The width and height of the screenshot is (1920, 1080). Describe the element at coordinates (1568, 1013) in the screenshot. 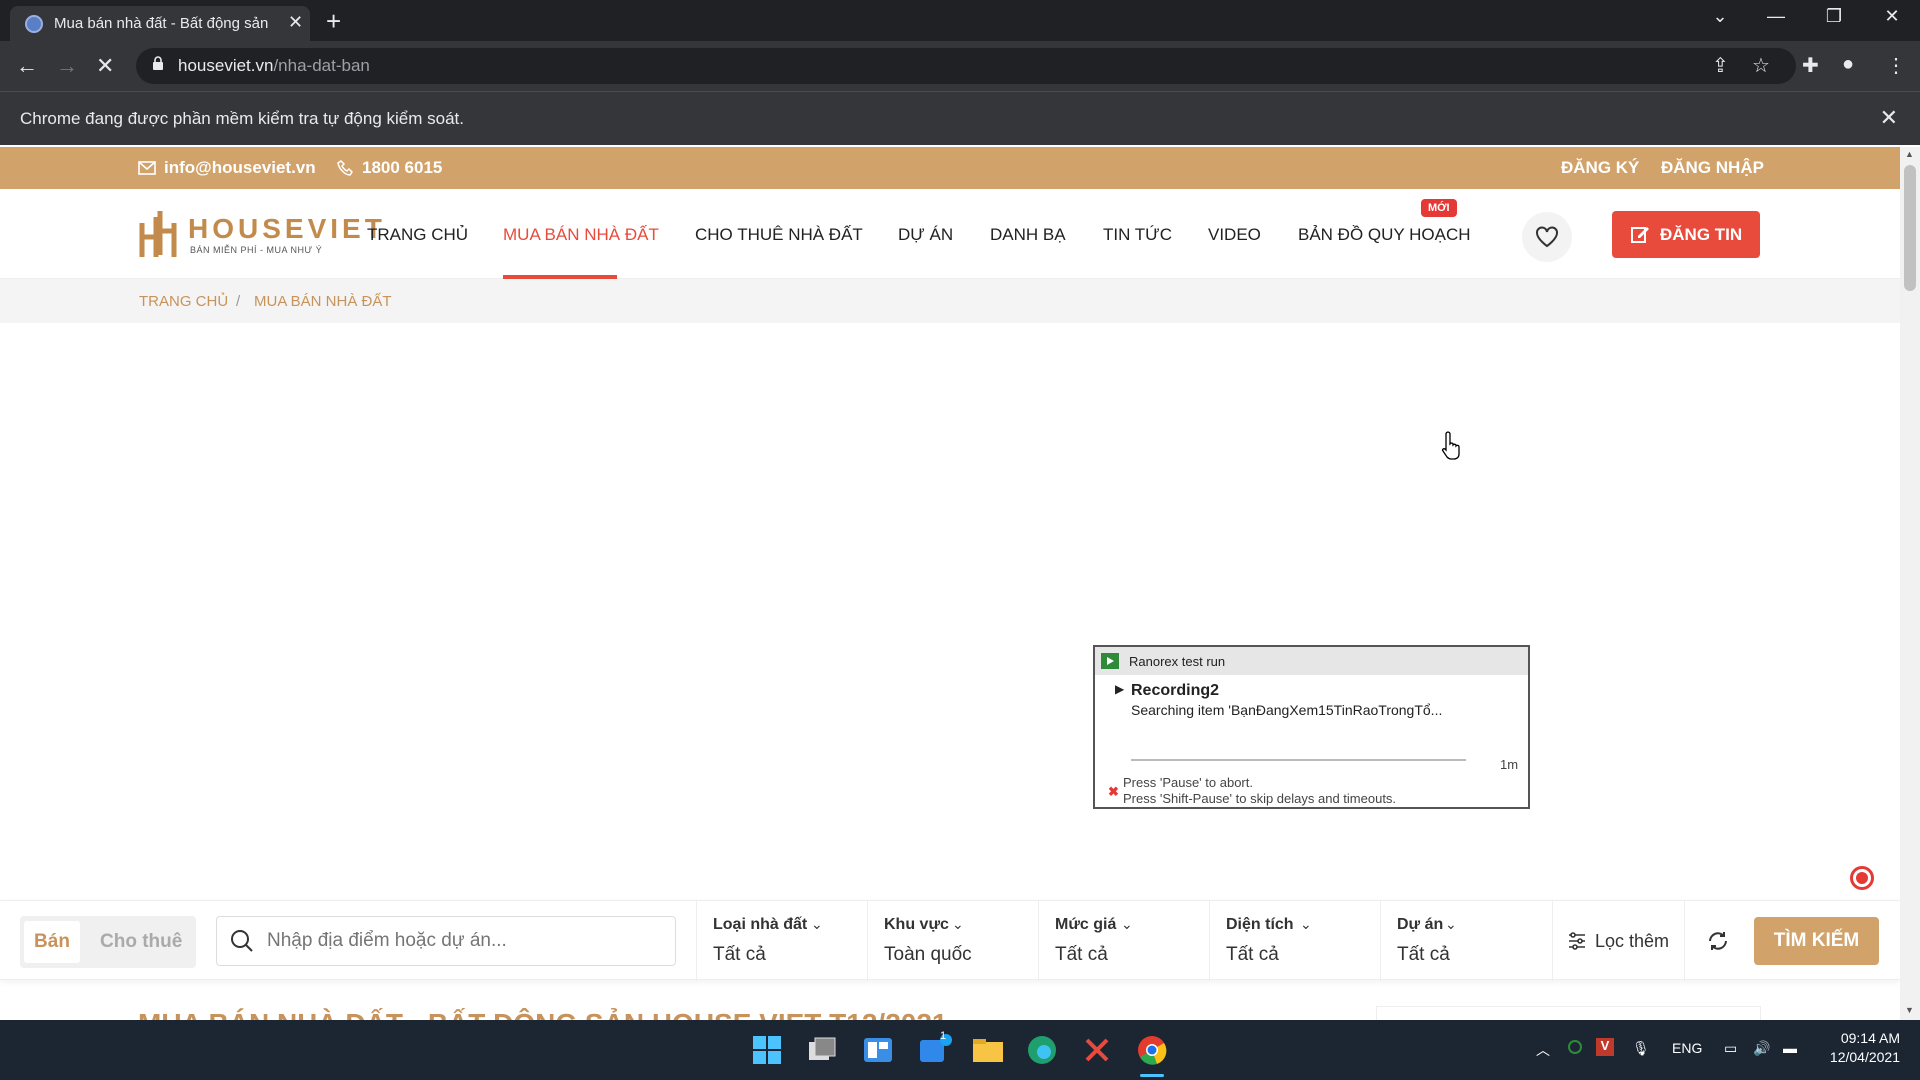

I see `sidebar-card-peek` at that location.